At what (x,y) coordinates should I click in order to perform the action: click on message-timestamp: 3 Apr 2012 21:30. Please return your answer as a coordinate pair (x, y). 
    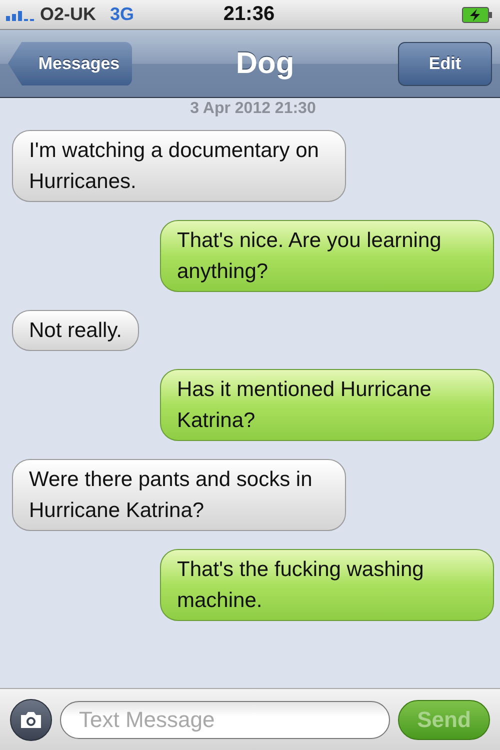
    Looking at the image, I should click on (253, 109).